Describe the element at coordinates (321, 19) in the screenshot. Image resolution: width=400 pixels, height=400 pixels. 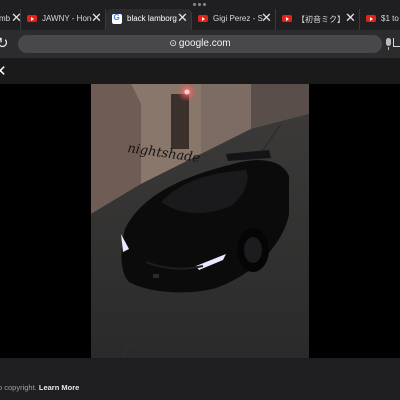
I see `tab-5-title: 【初音ミク】` at that location.